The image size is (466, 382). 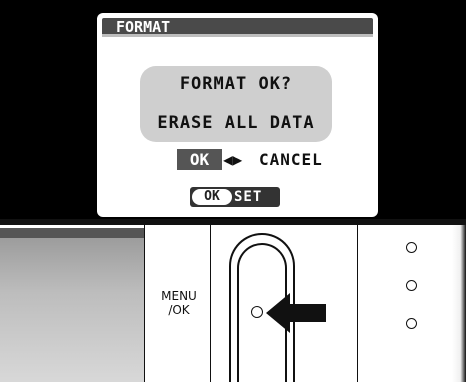 I want to click on button-press-point-icon, so click(x=257, y=312).